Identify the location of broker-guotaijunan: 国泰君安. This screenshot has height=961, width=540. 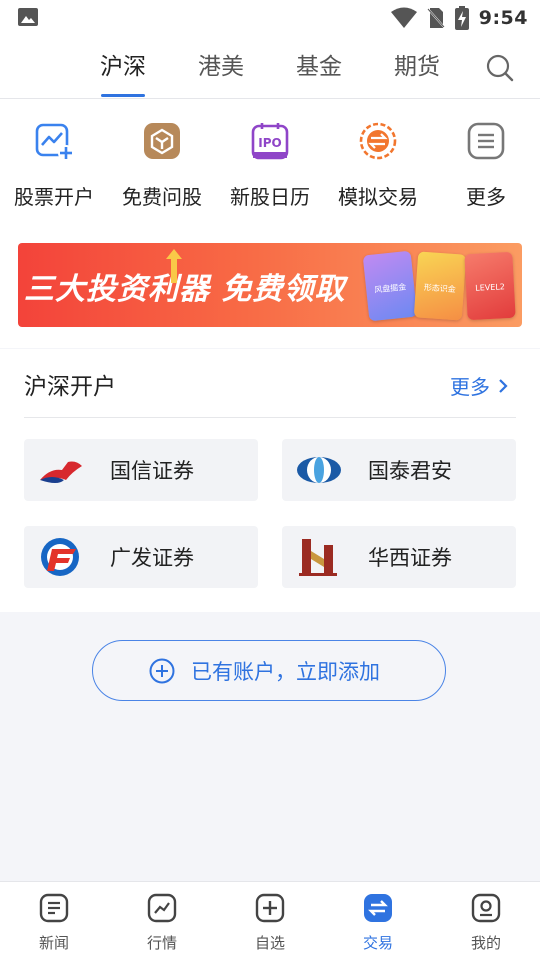
(399, 470).